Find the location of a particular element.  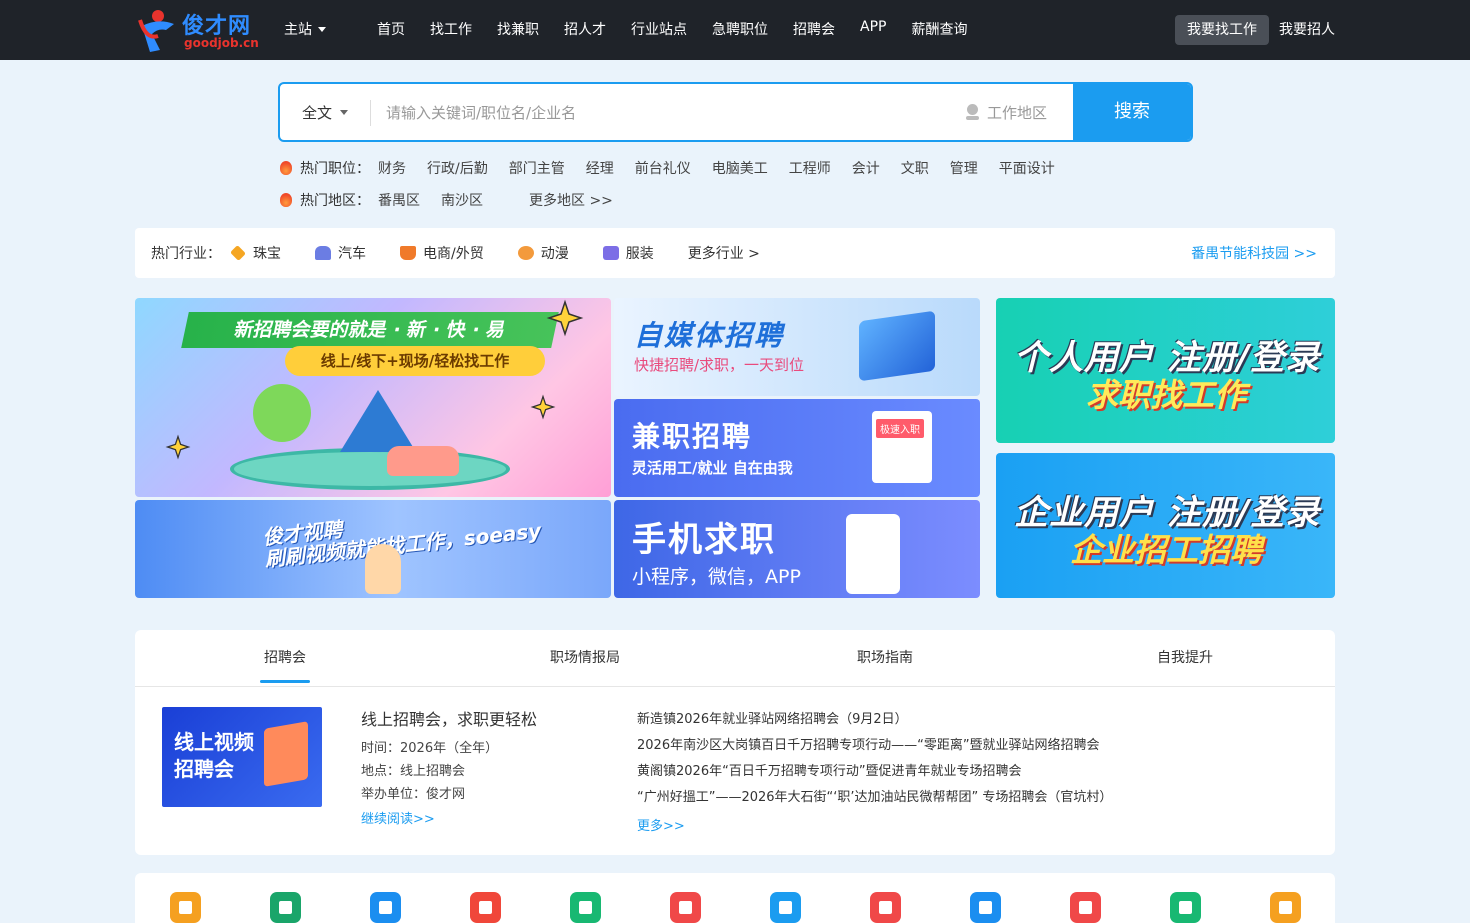

more-areas-link: 更多地区 >> is located at coordinates (571, 201).